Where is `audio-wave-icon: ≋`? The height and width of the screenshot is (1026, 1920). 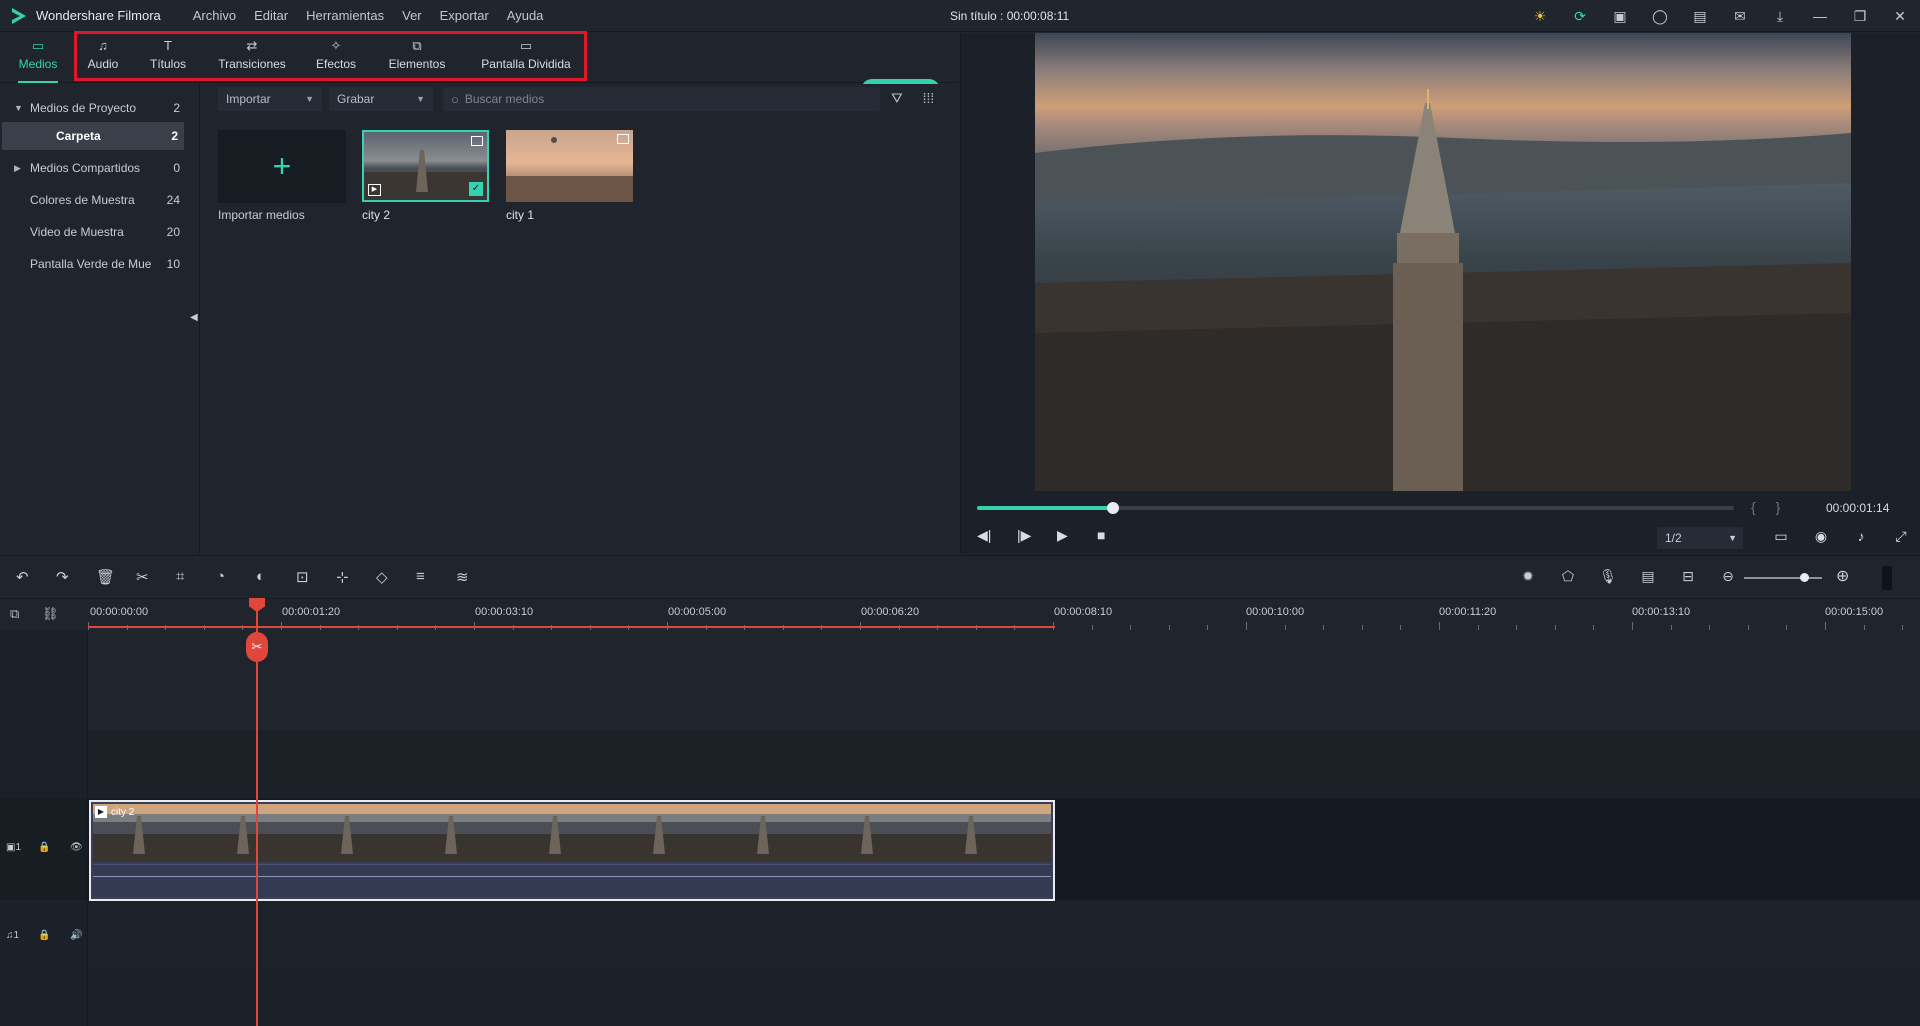
audio-wave-icon: ≋ is located at coordinates (476, 577).